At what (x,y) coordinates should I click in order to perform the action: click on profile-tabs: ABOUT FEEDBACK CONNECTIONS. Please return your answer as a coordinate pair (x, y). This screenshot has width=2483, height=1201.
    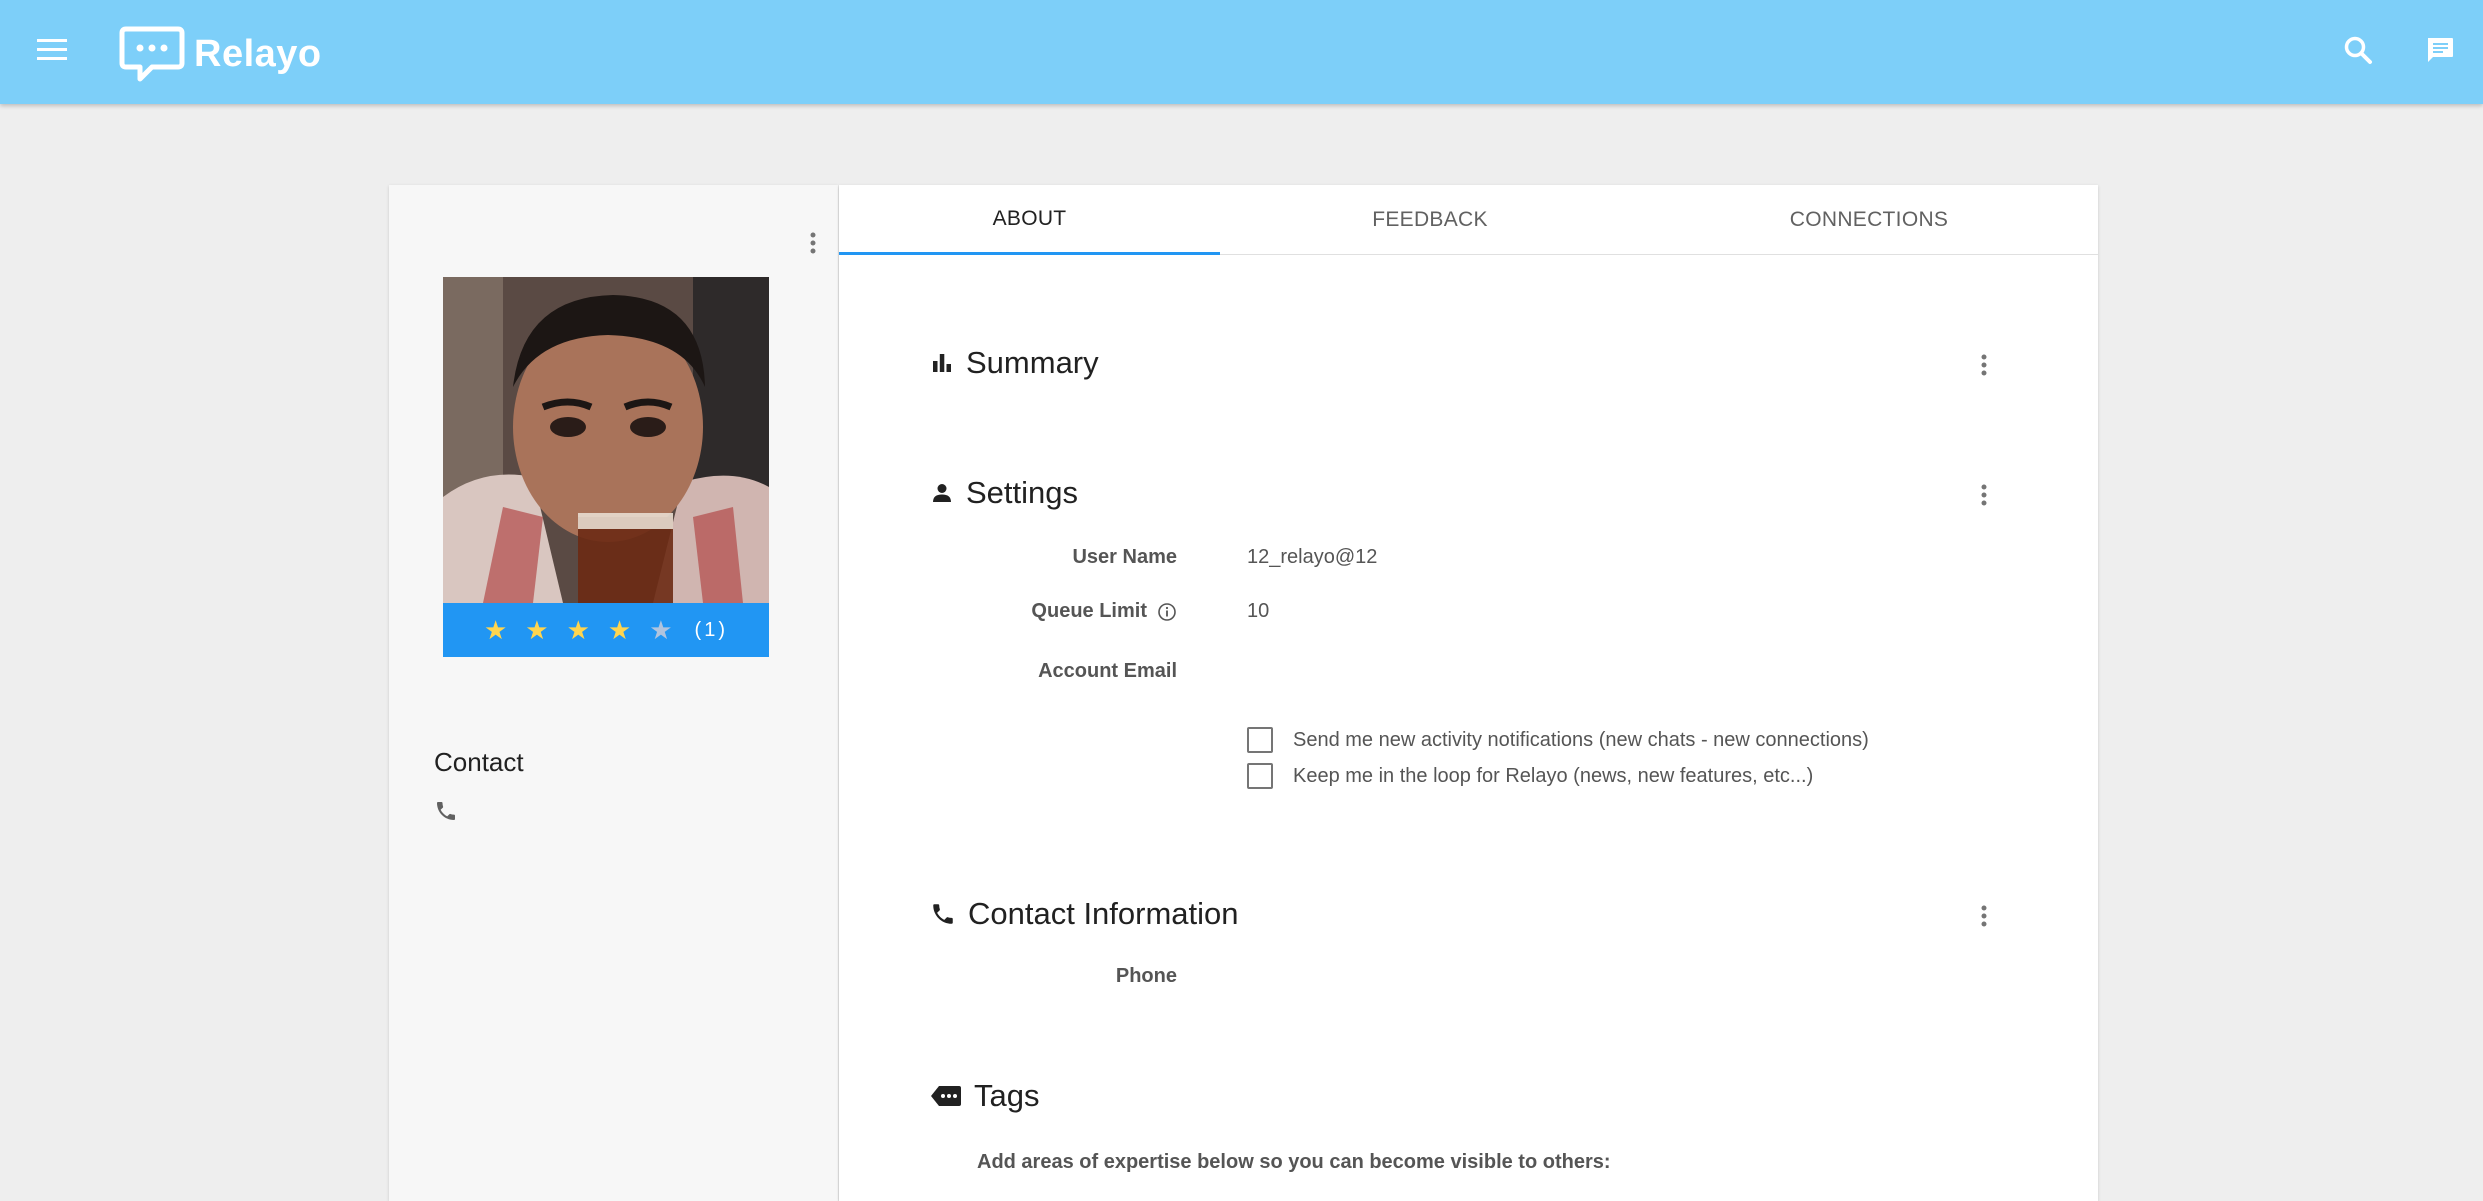
    Looking at the image, I should click on (1468, 220).